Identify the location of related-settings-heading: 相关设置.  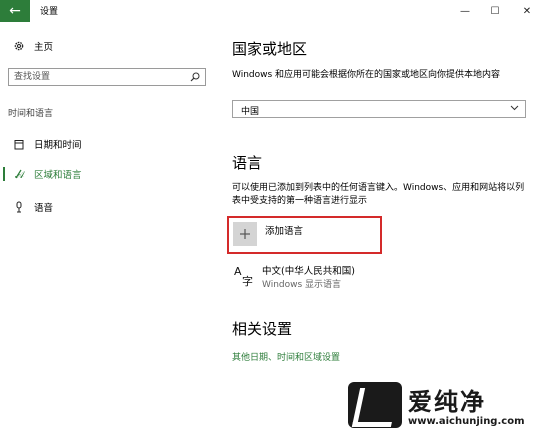
(262, 329).